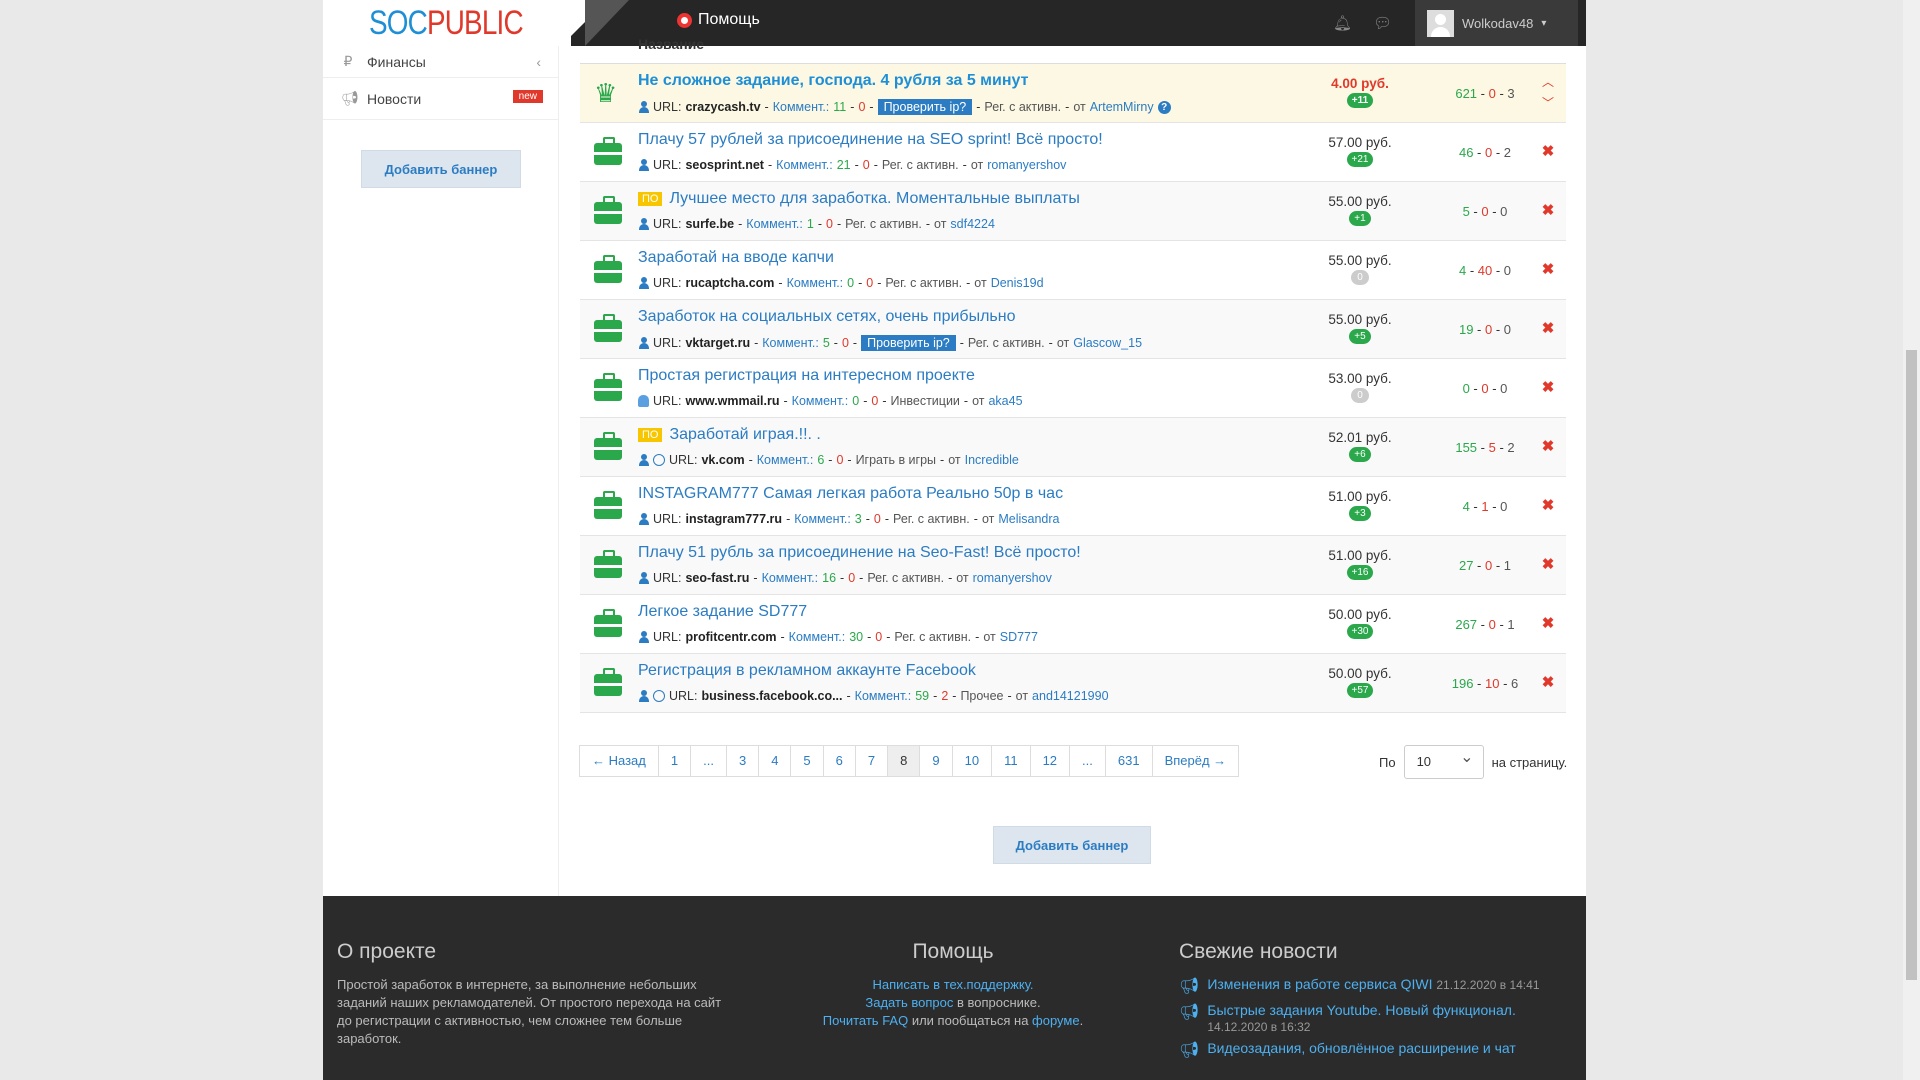 This screenshot has height=1080, width=1920. I want to click on pager-page: 7, so click(871, 761).